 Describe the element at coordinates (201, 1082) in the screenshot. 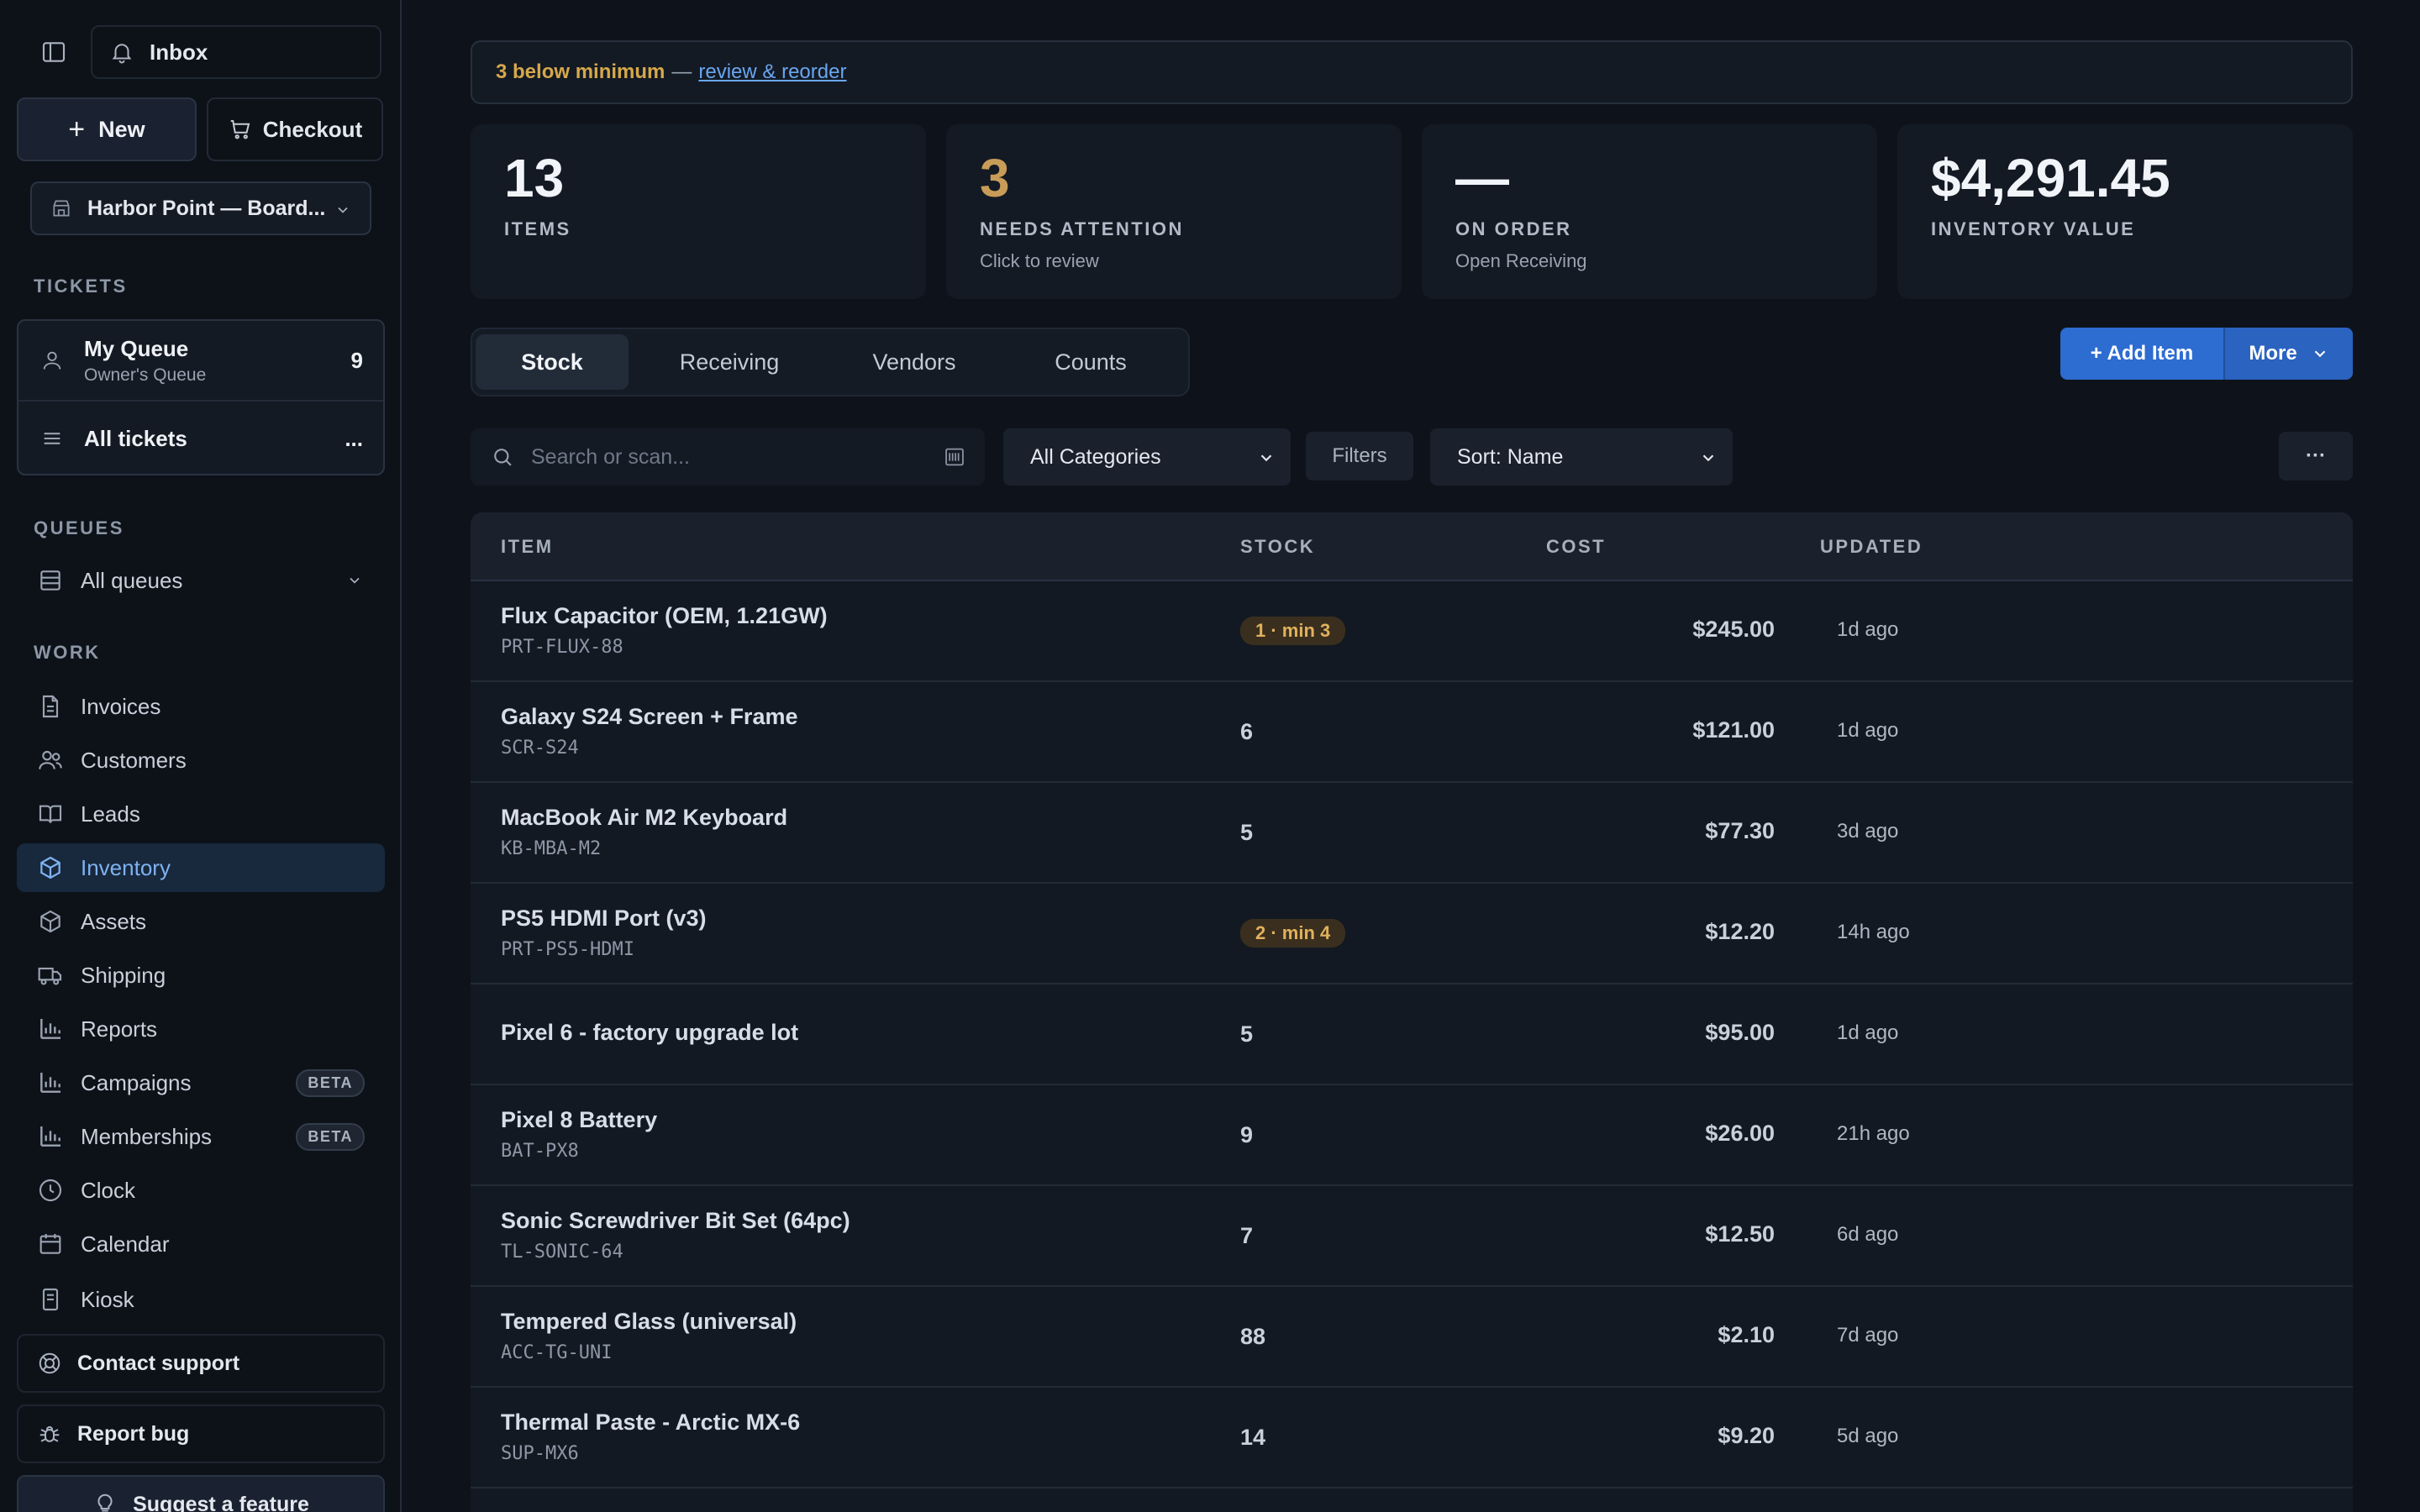

I see `sidebar-item-campaigns: Campaigns BETA` at that location.